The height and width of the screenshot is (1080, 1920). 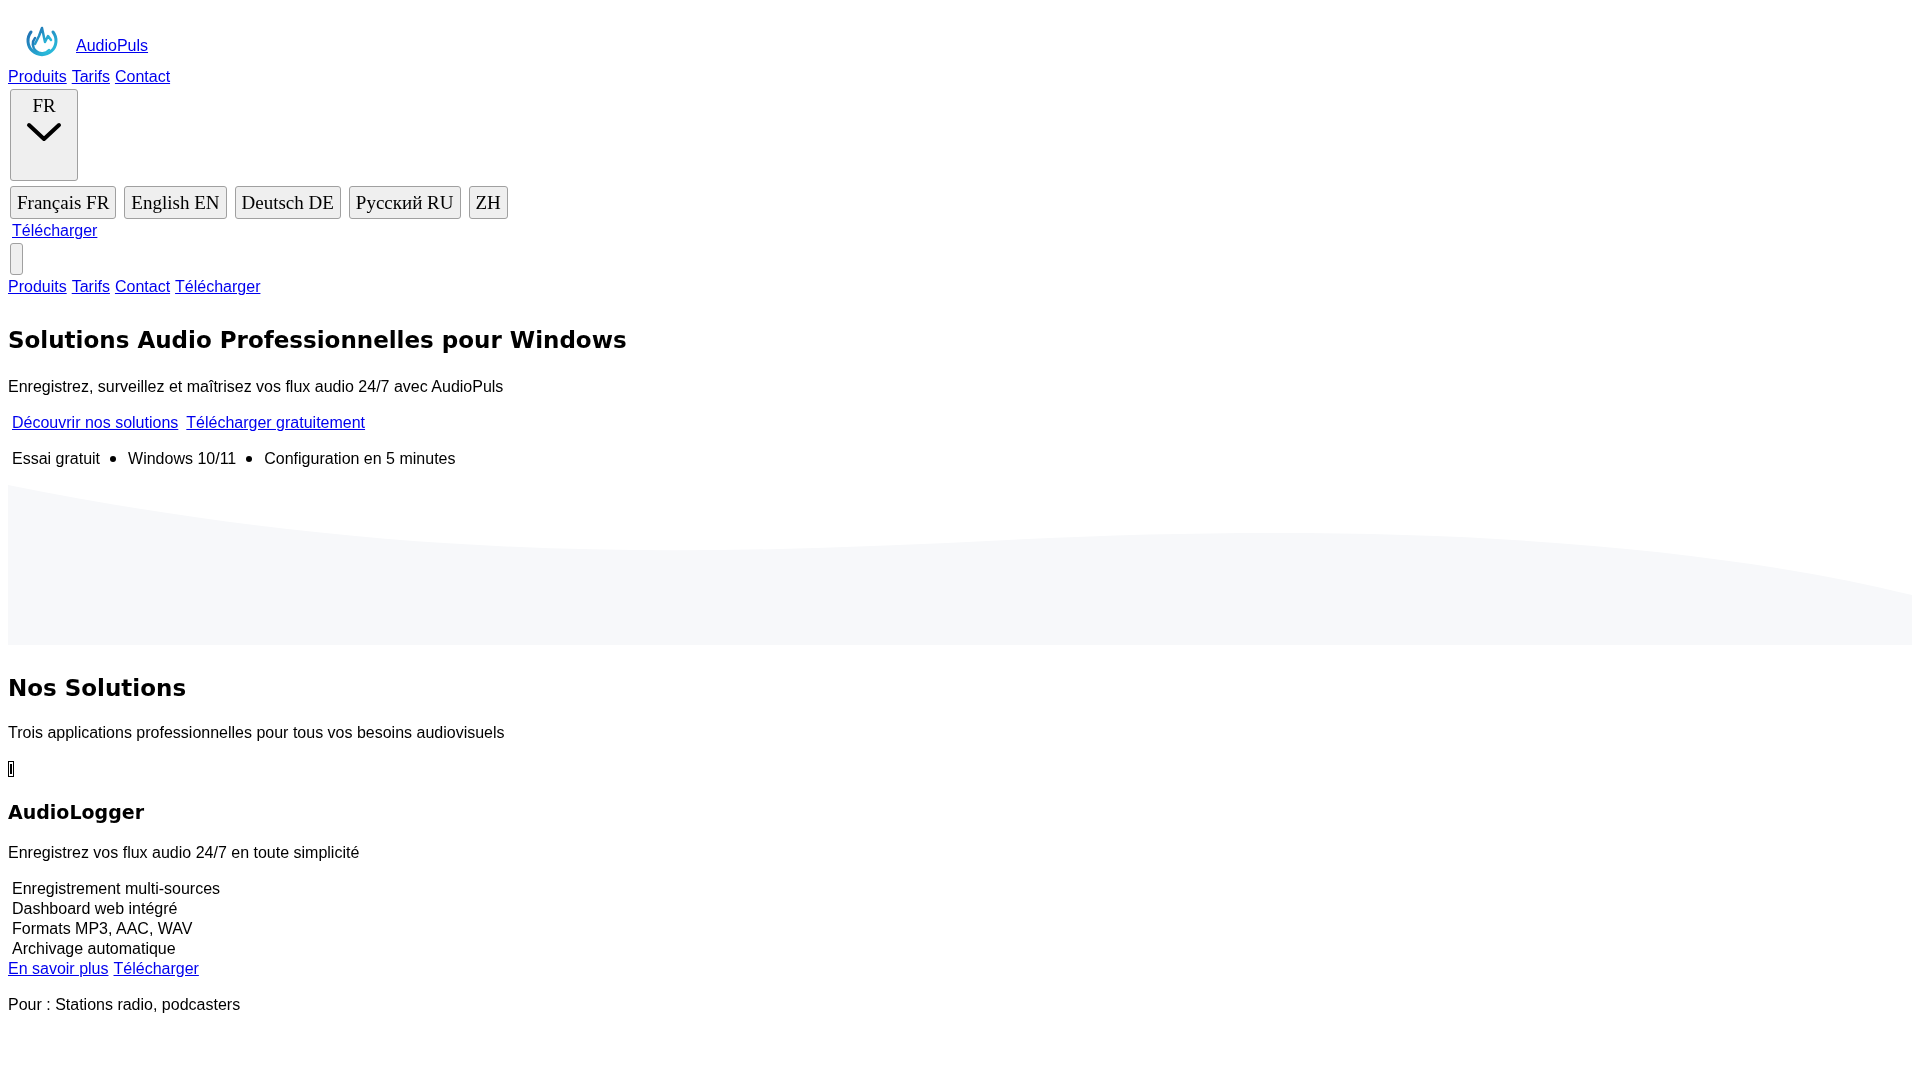 I want to click on language-button: FR, so click(x=44, y=135).